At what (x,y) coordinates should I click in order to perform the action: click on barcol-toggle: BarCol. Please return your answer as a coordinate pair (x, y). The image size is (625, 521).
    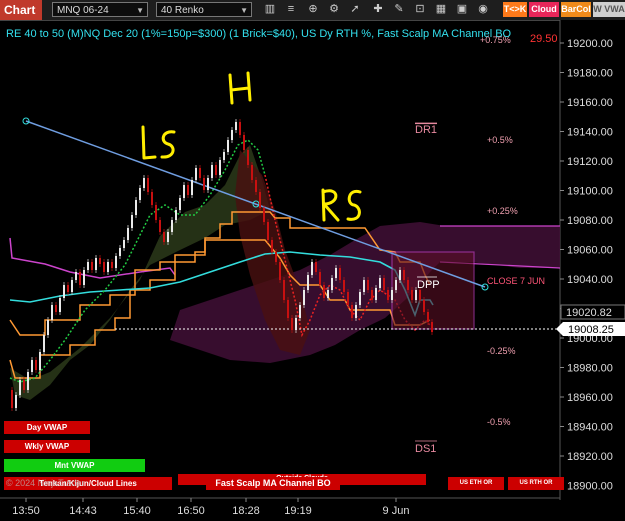
    Looking at the image, I should click on (576, 9).